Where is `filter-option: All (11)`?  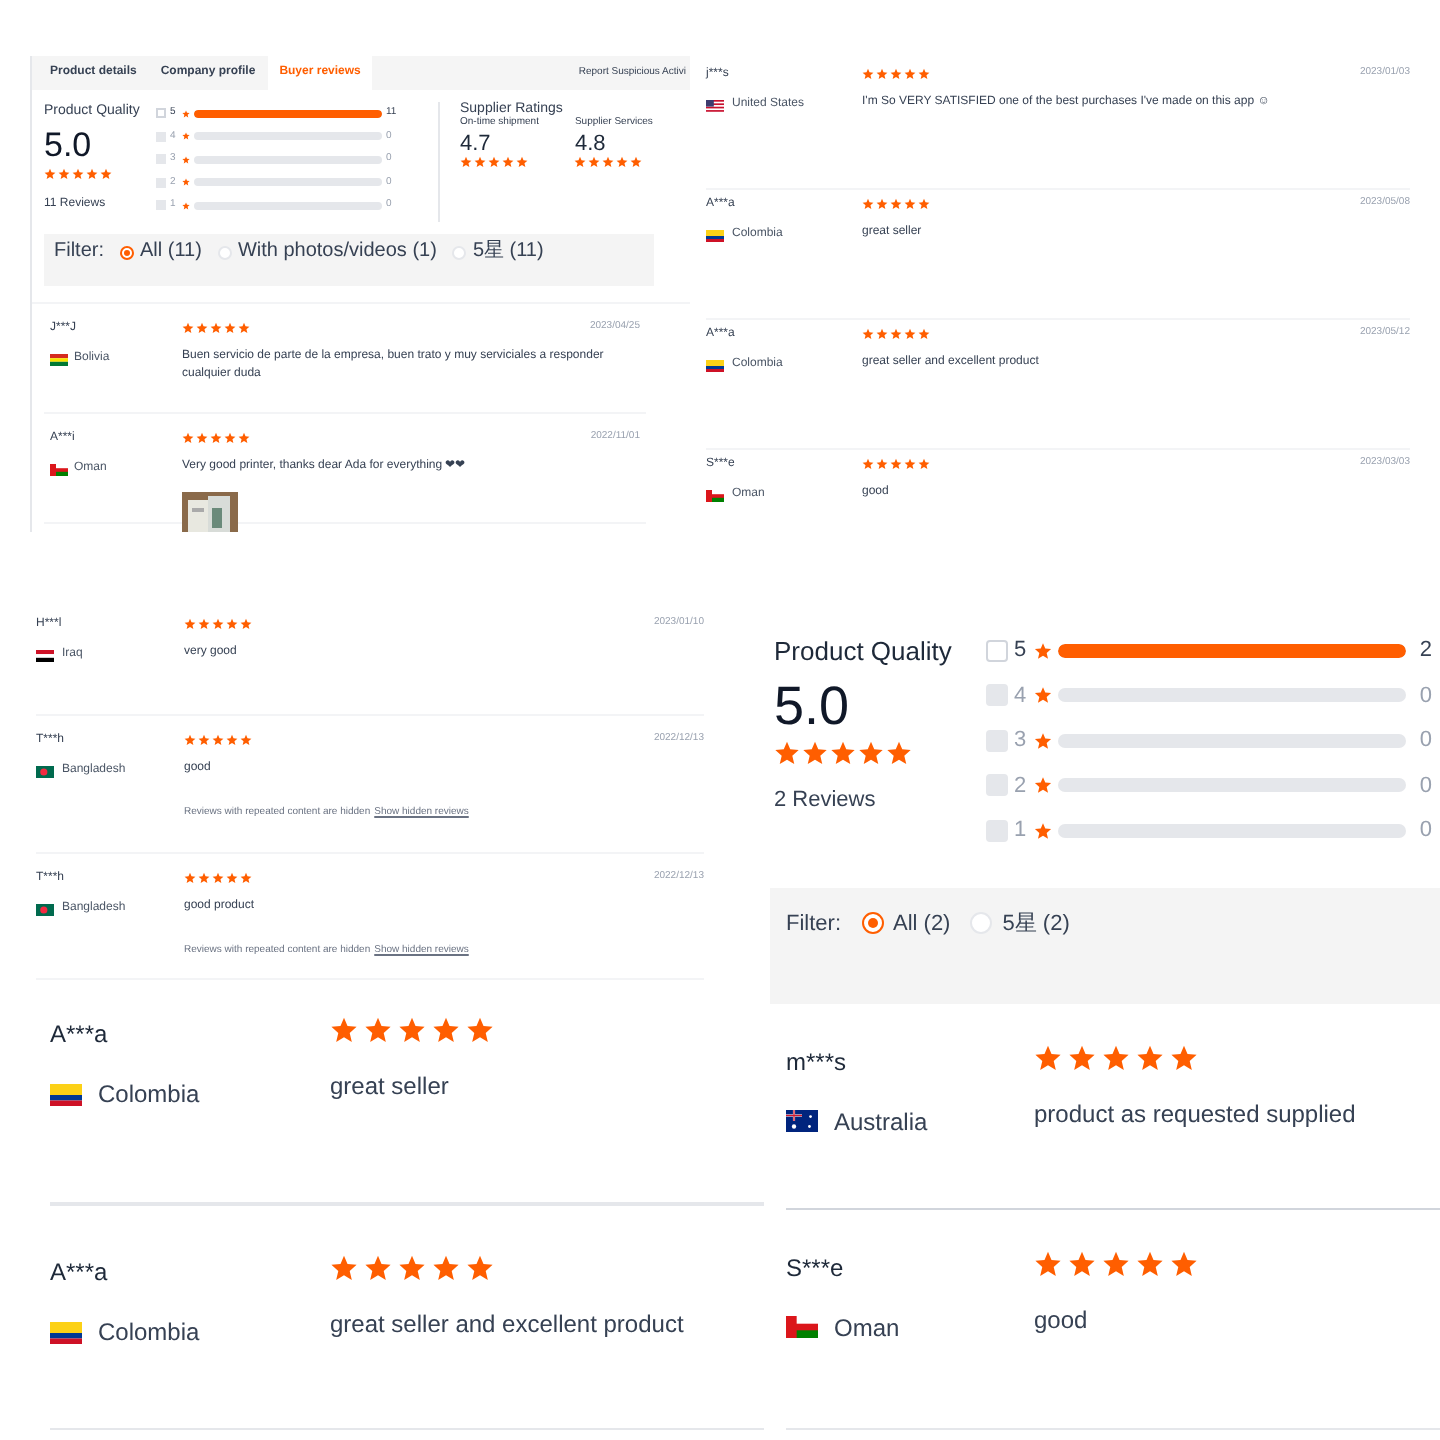
filter-option: All (11) is located at coordinates (161, 252).